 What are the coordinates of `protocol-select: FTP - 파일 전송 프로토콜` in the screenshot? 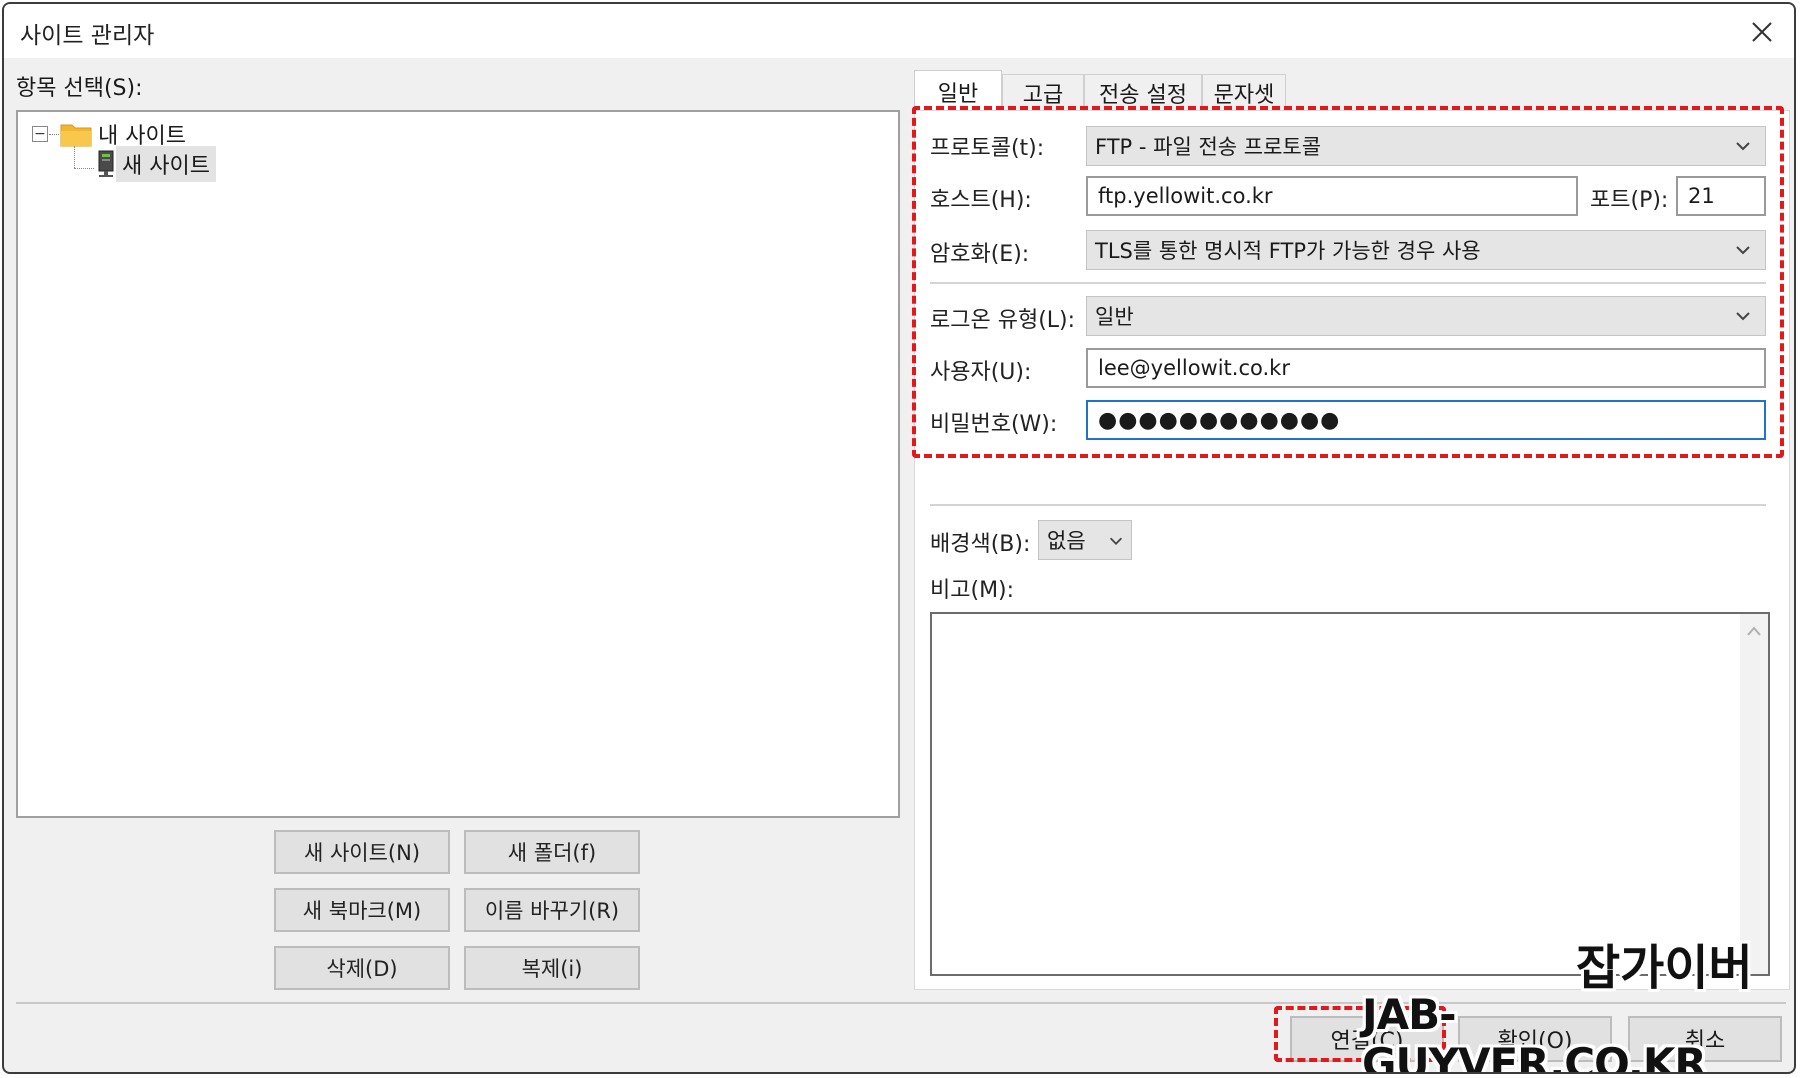 It's located at (1426, 146).